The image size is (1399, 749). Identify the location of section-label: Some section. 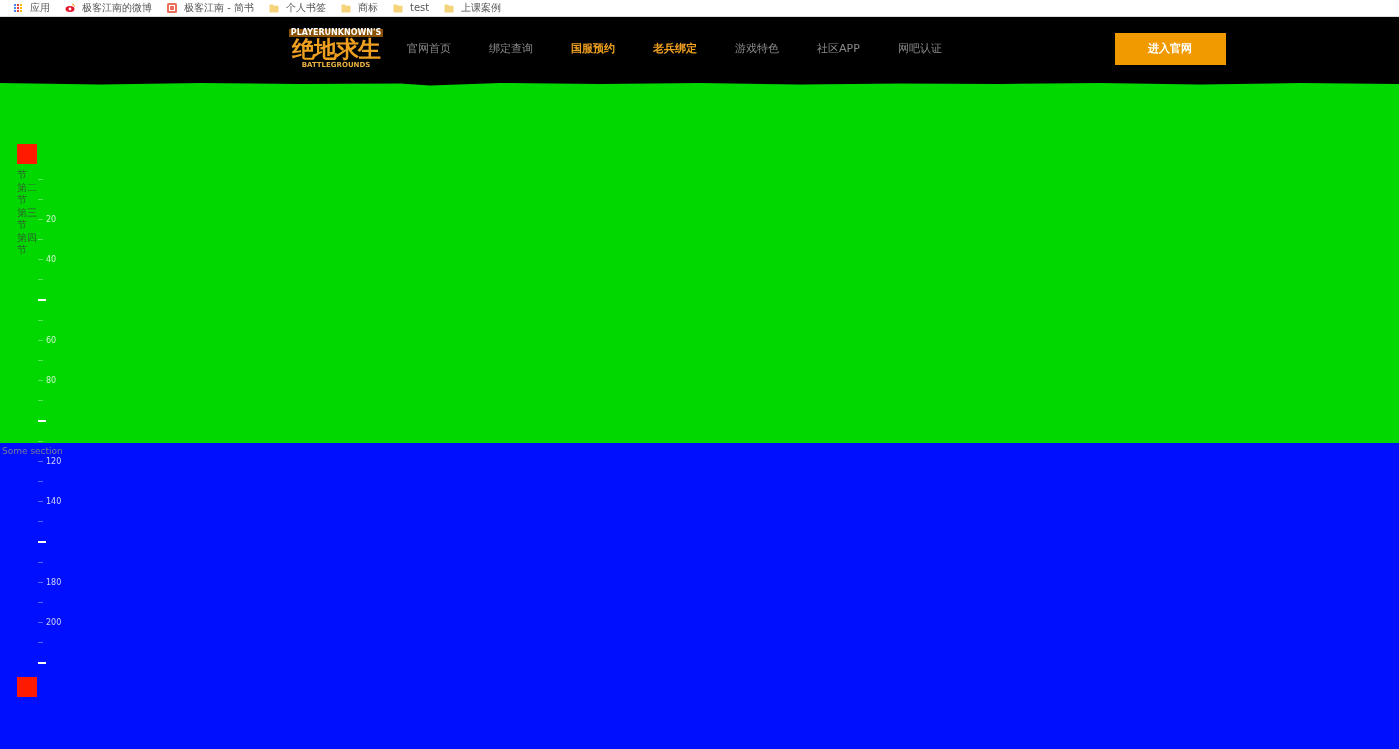
(32, 451).